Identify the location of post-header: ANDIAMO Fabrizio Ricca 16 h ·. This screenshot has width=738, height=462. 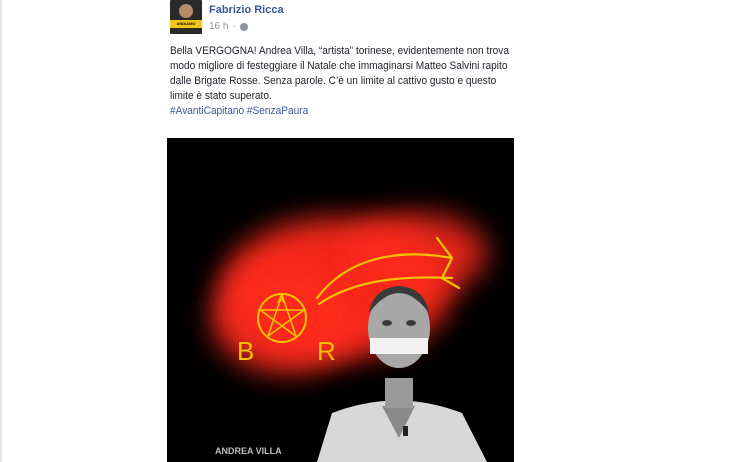
(340, 18).